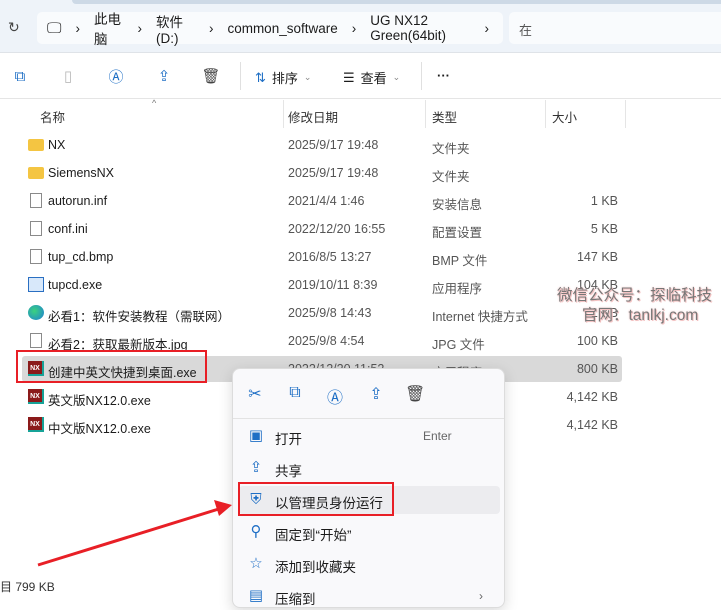 The height and width of the screenshot is (610, 721). What do you see at coordinates (640, 315) in the screenshot?
I see `watermark-line2: 官网：tanlkj.com` at bounding box center [640, 315].